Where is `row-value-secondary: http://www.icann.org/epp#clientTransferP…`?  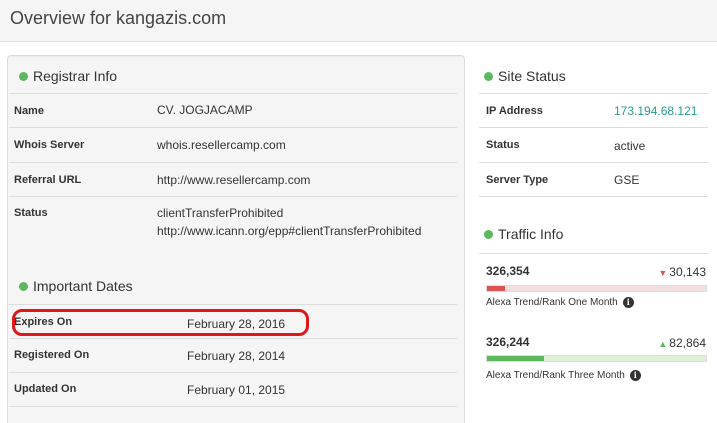 row-value-secondary: http://www.icann.org/epp#clientTransferP… is located at coordinates (289, 231).